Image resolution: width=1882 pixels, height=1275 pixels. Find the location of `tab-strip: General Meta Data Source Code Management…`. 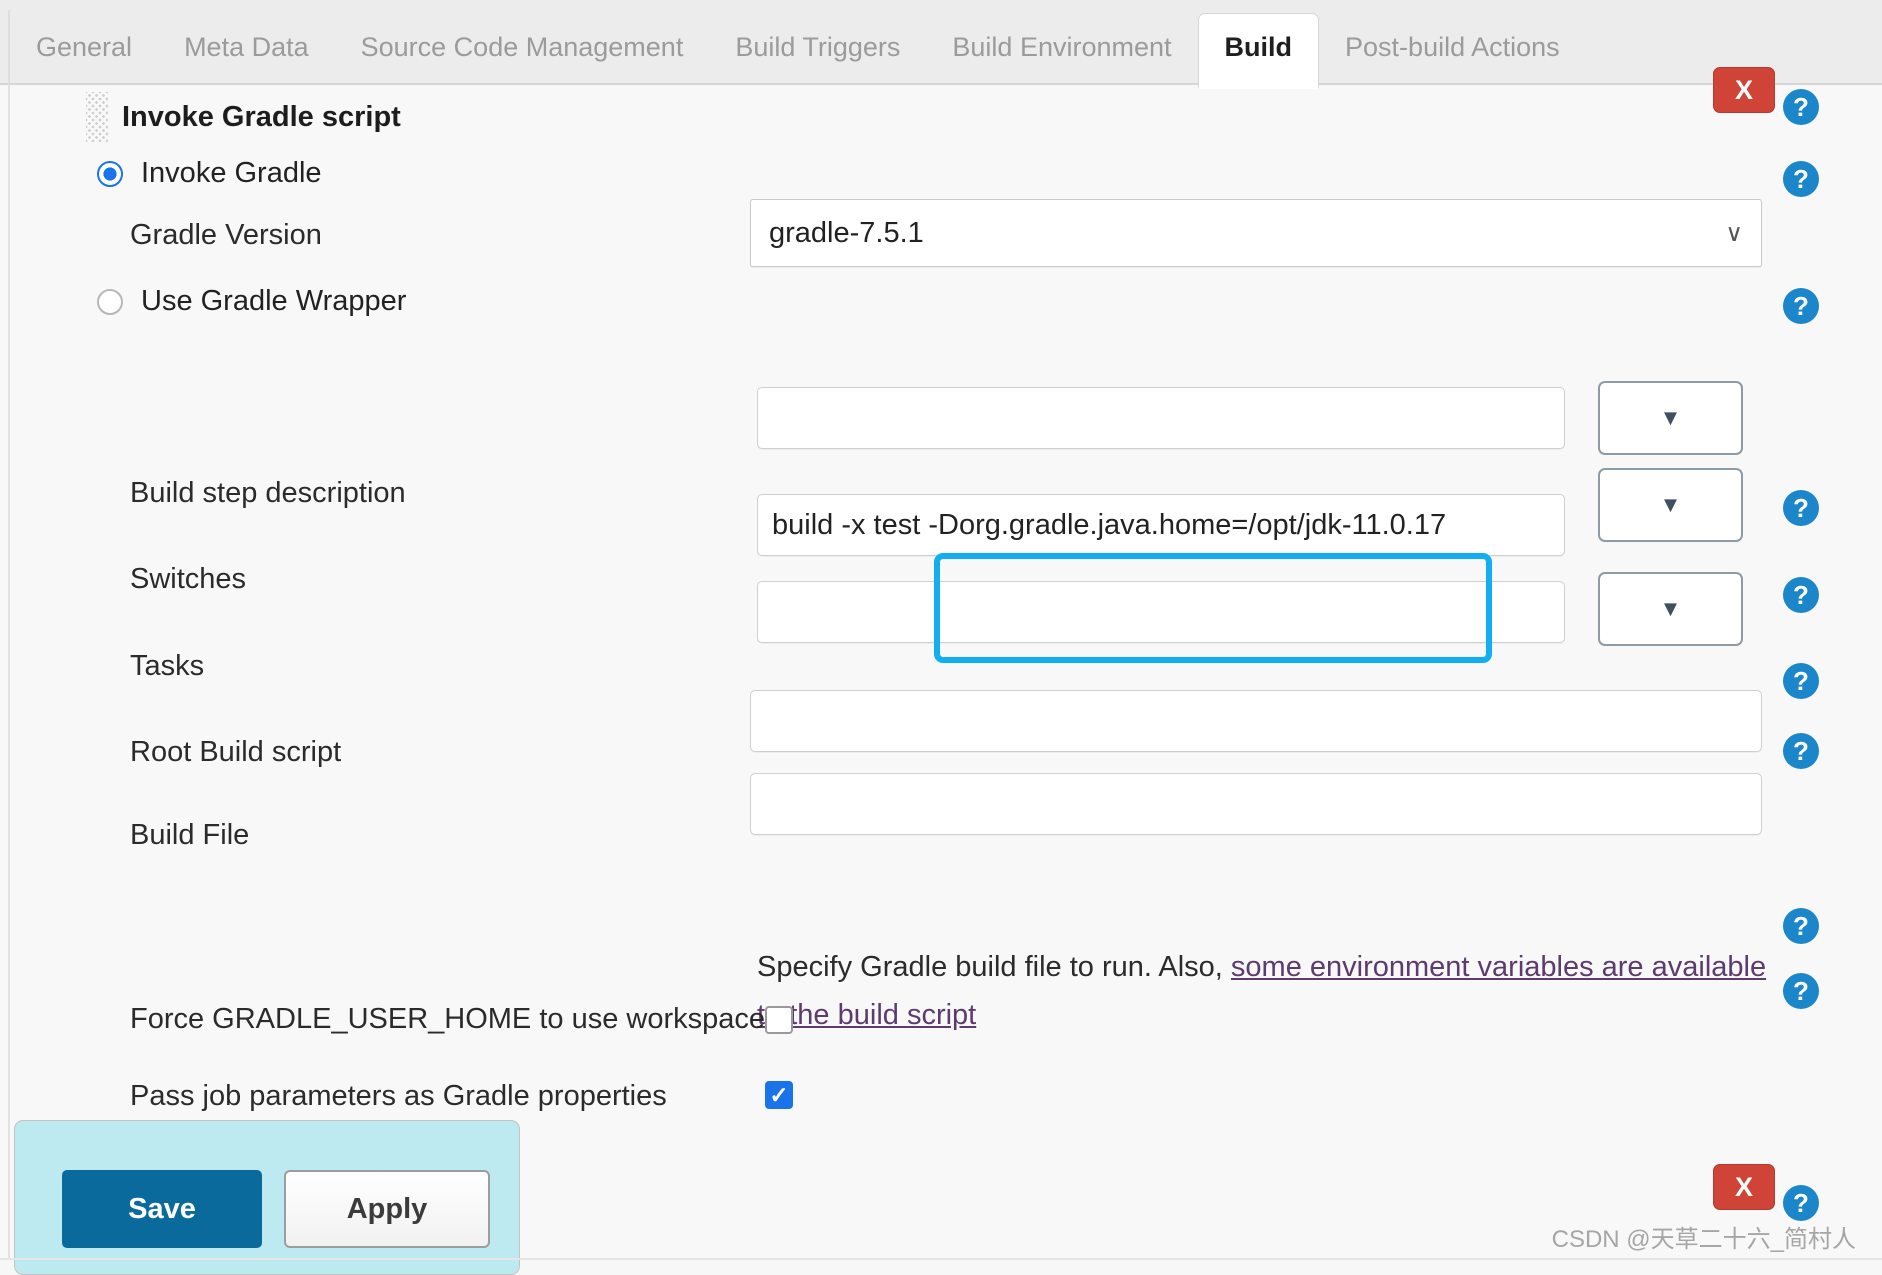

tab-strip: General Meta Data Source Code Management… is located at coordinates (798, 48).